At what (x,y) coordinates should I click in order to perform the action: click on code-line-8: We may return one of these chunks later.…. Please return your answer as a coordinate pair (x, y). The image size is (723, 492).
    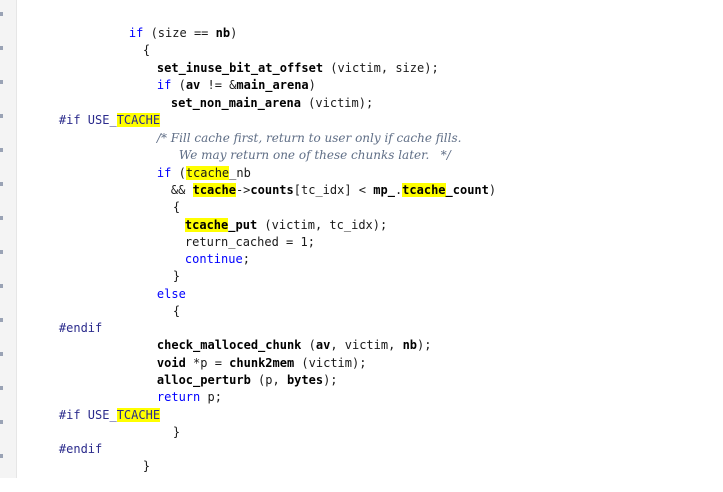
    Looking at the image, I should click on (300, 146).